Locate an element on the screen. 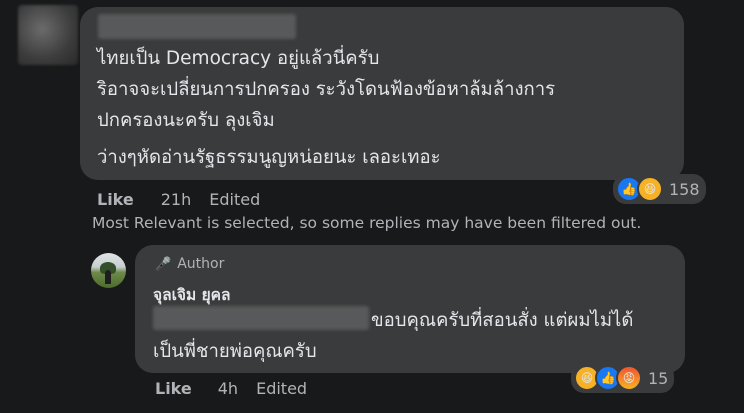 The height and width of the screenshot is (413, 744). timestamp: 21h is located at coordinates (176, 199).